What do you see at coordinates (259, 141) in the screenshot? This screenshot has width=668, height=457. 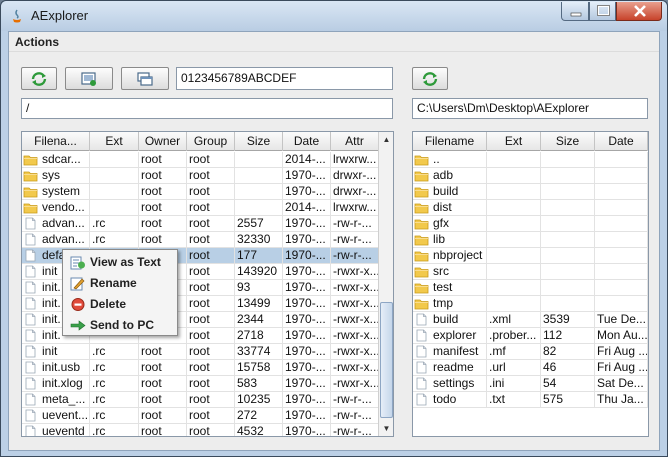 I see `device-column-header: Size` at bounding box center [259, 141].